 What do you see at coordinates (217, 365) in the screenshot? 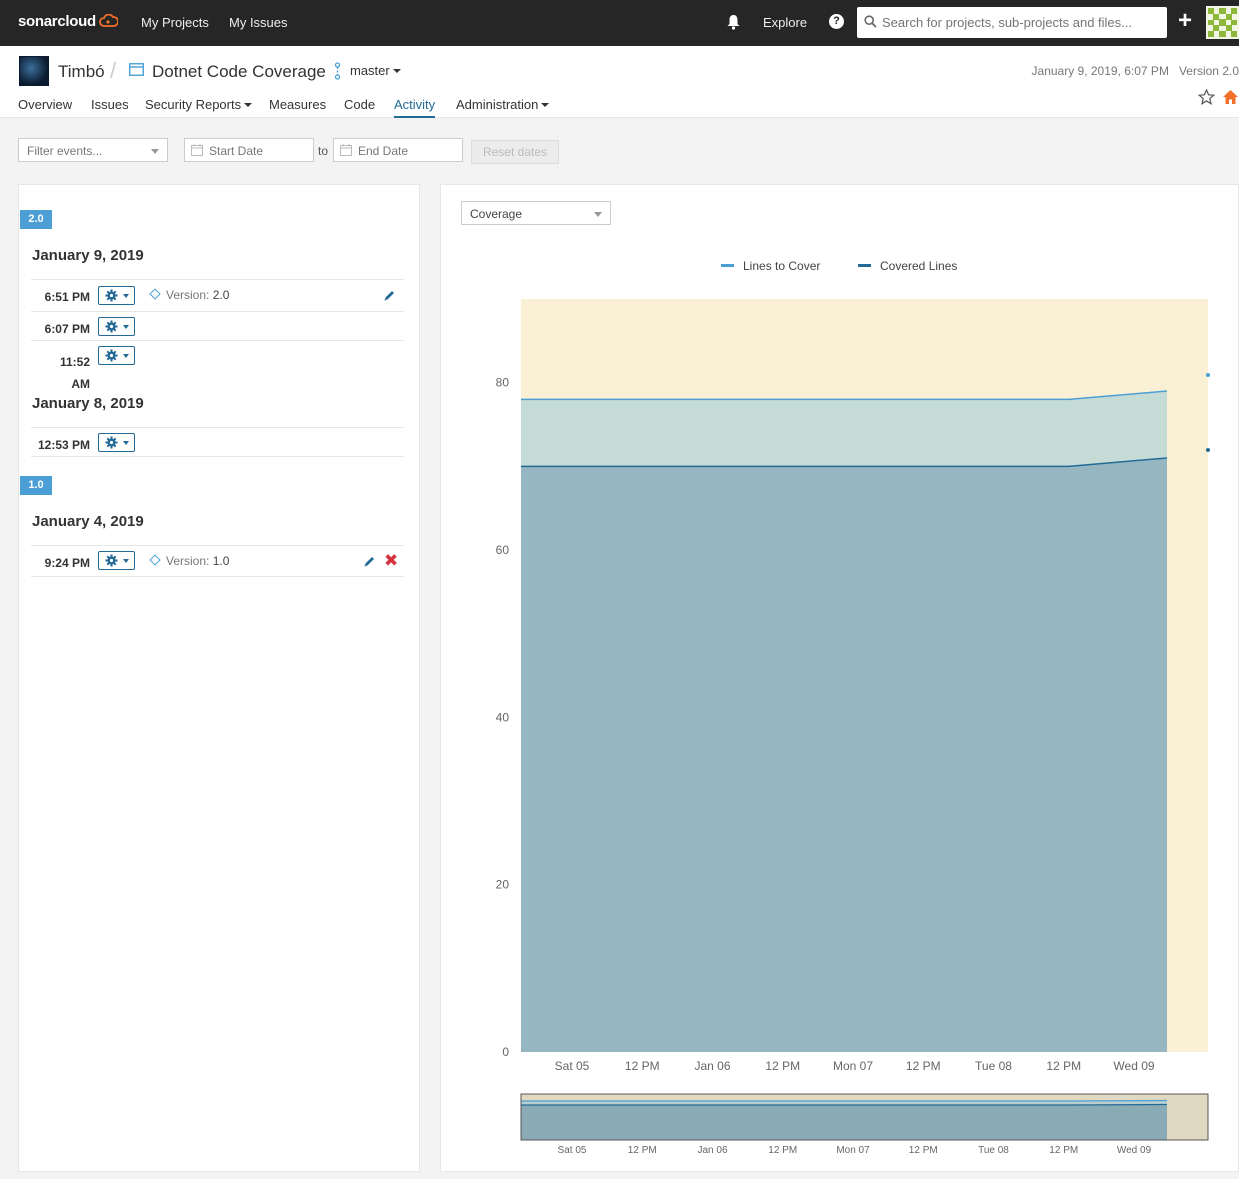
I see `event-row: 11:52 AM` at bounding box center [217, 365].